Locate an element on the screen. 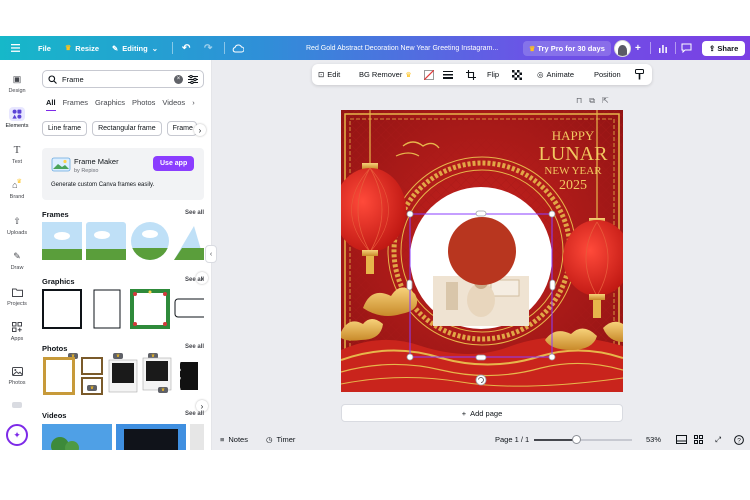 Image resolution: width=750 pixels, height=500 pixels. collapse-panel-button: ‹ is located at coordinates (211, 254).